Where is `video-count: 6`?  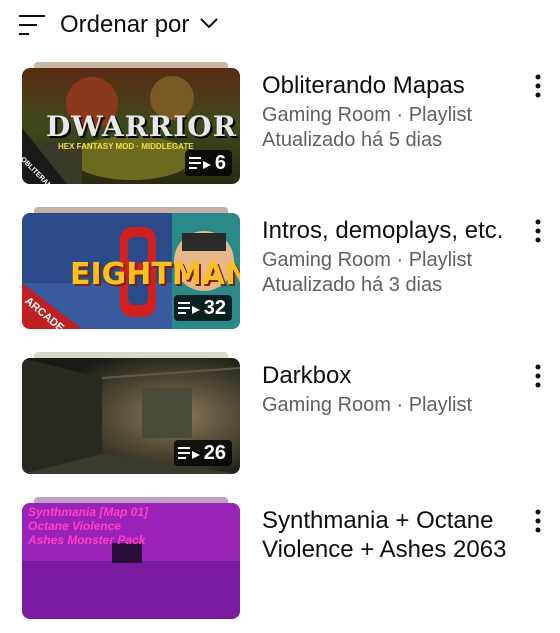
video-count: 6 is located at coordinates (220, 162).